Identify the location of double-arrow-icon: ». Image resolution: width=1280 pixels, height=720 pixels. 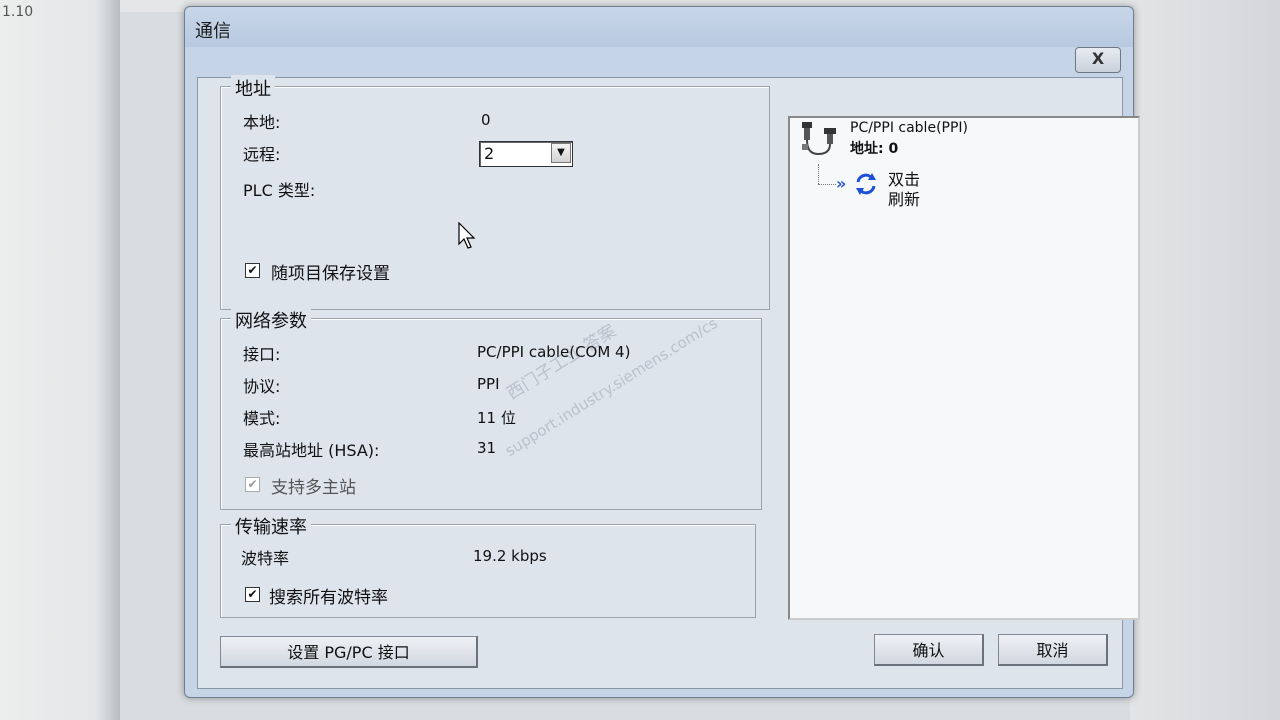
(841, 183).